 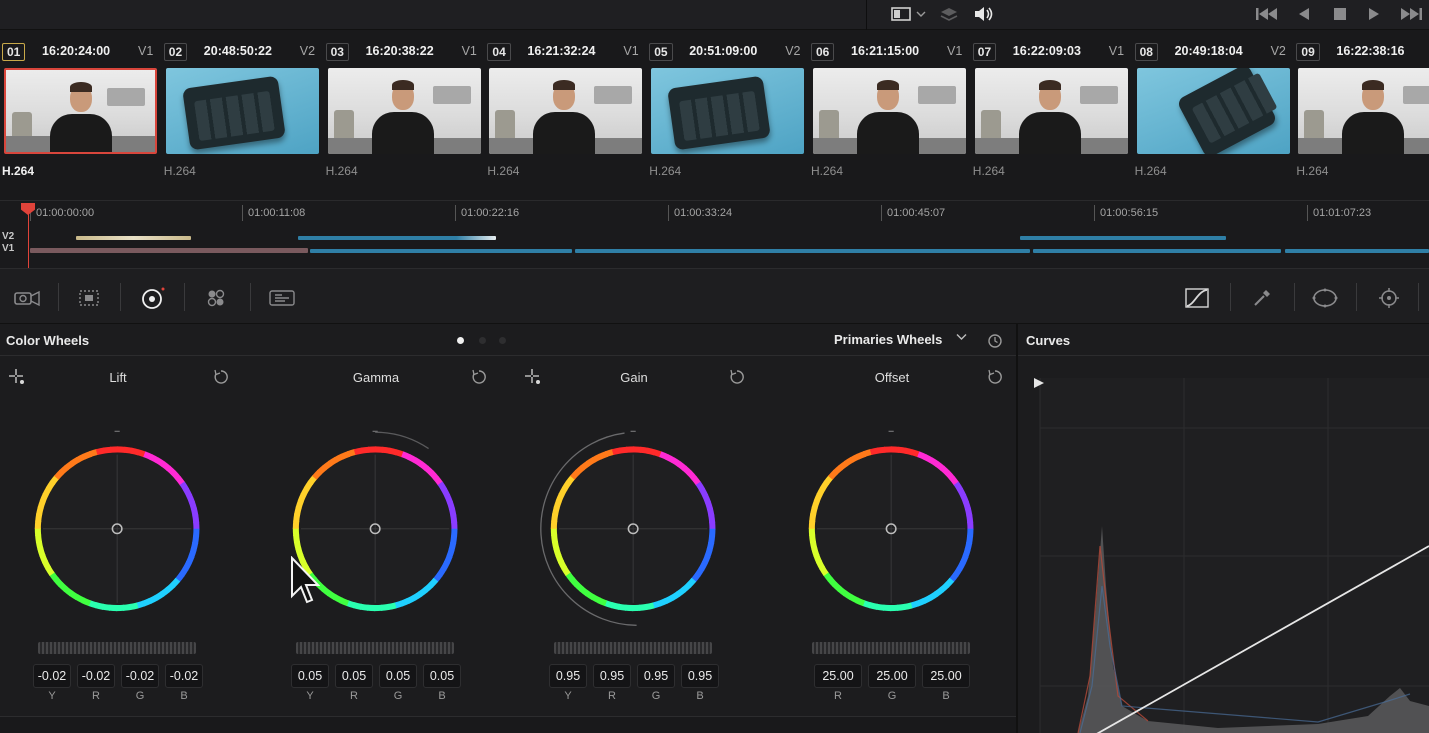 I want to click on clip-header: 04 16:21:32:24 V1, so click(x=566, y=52).